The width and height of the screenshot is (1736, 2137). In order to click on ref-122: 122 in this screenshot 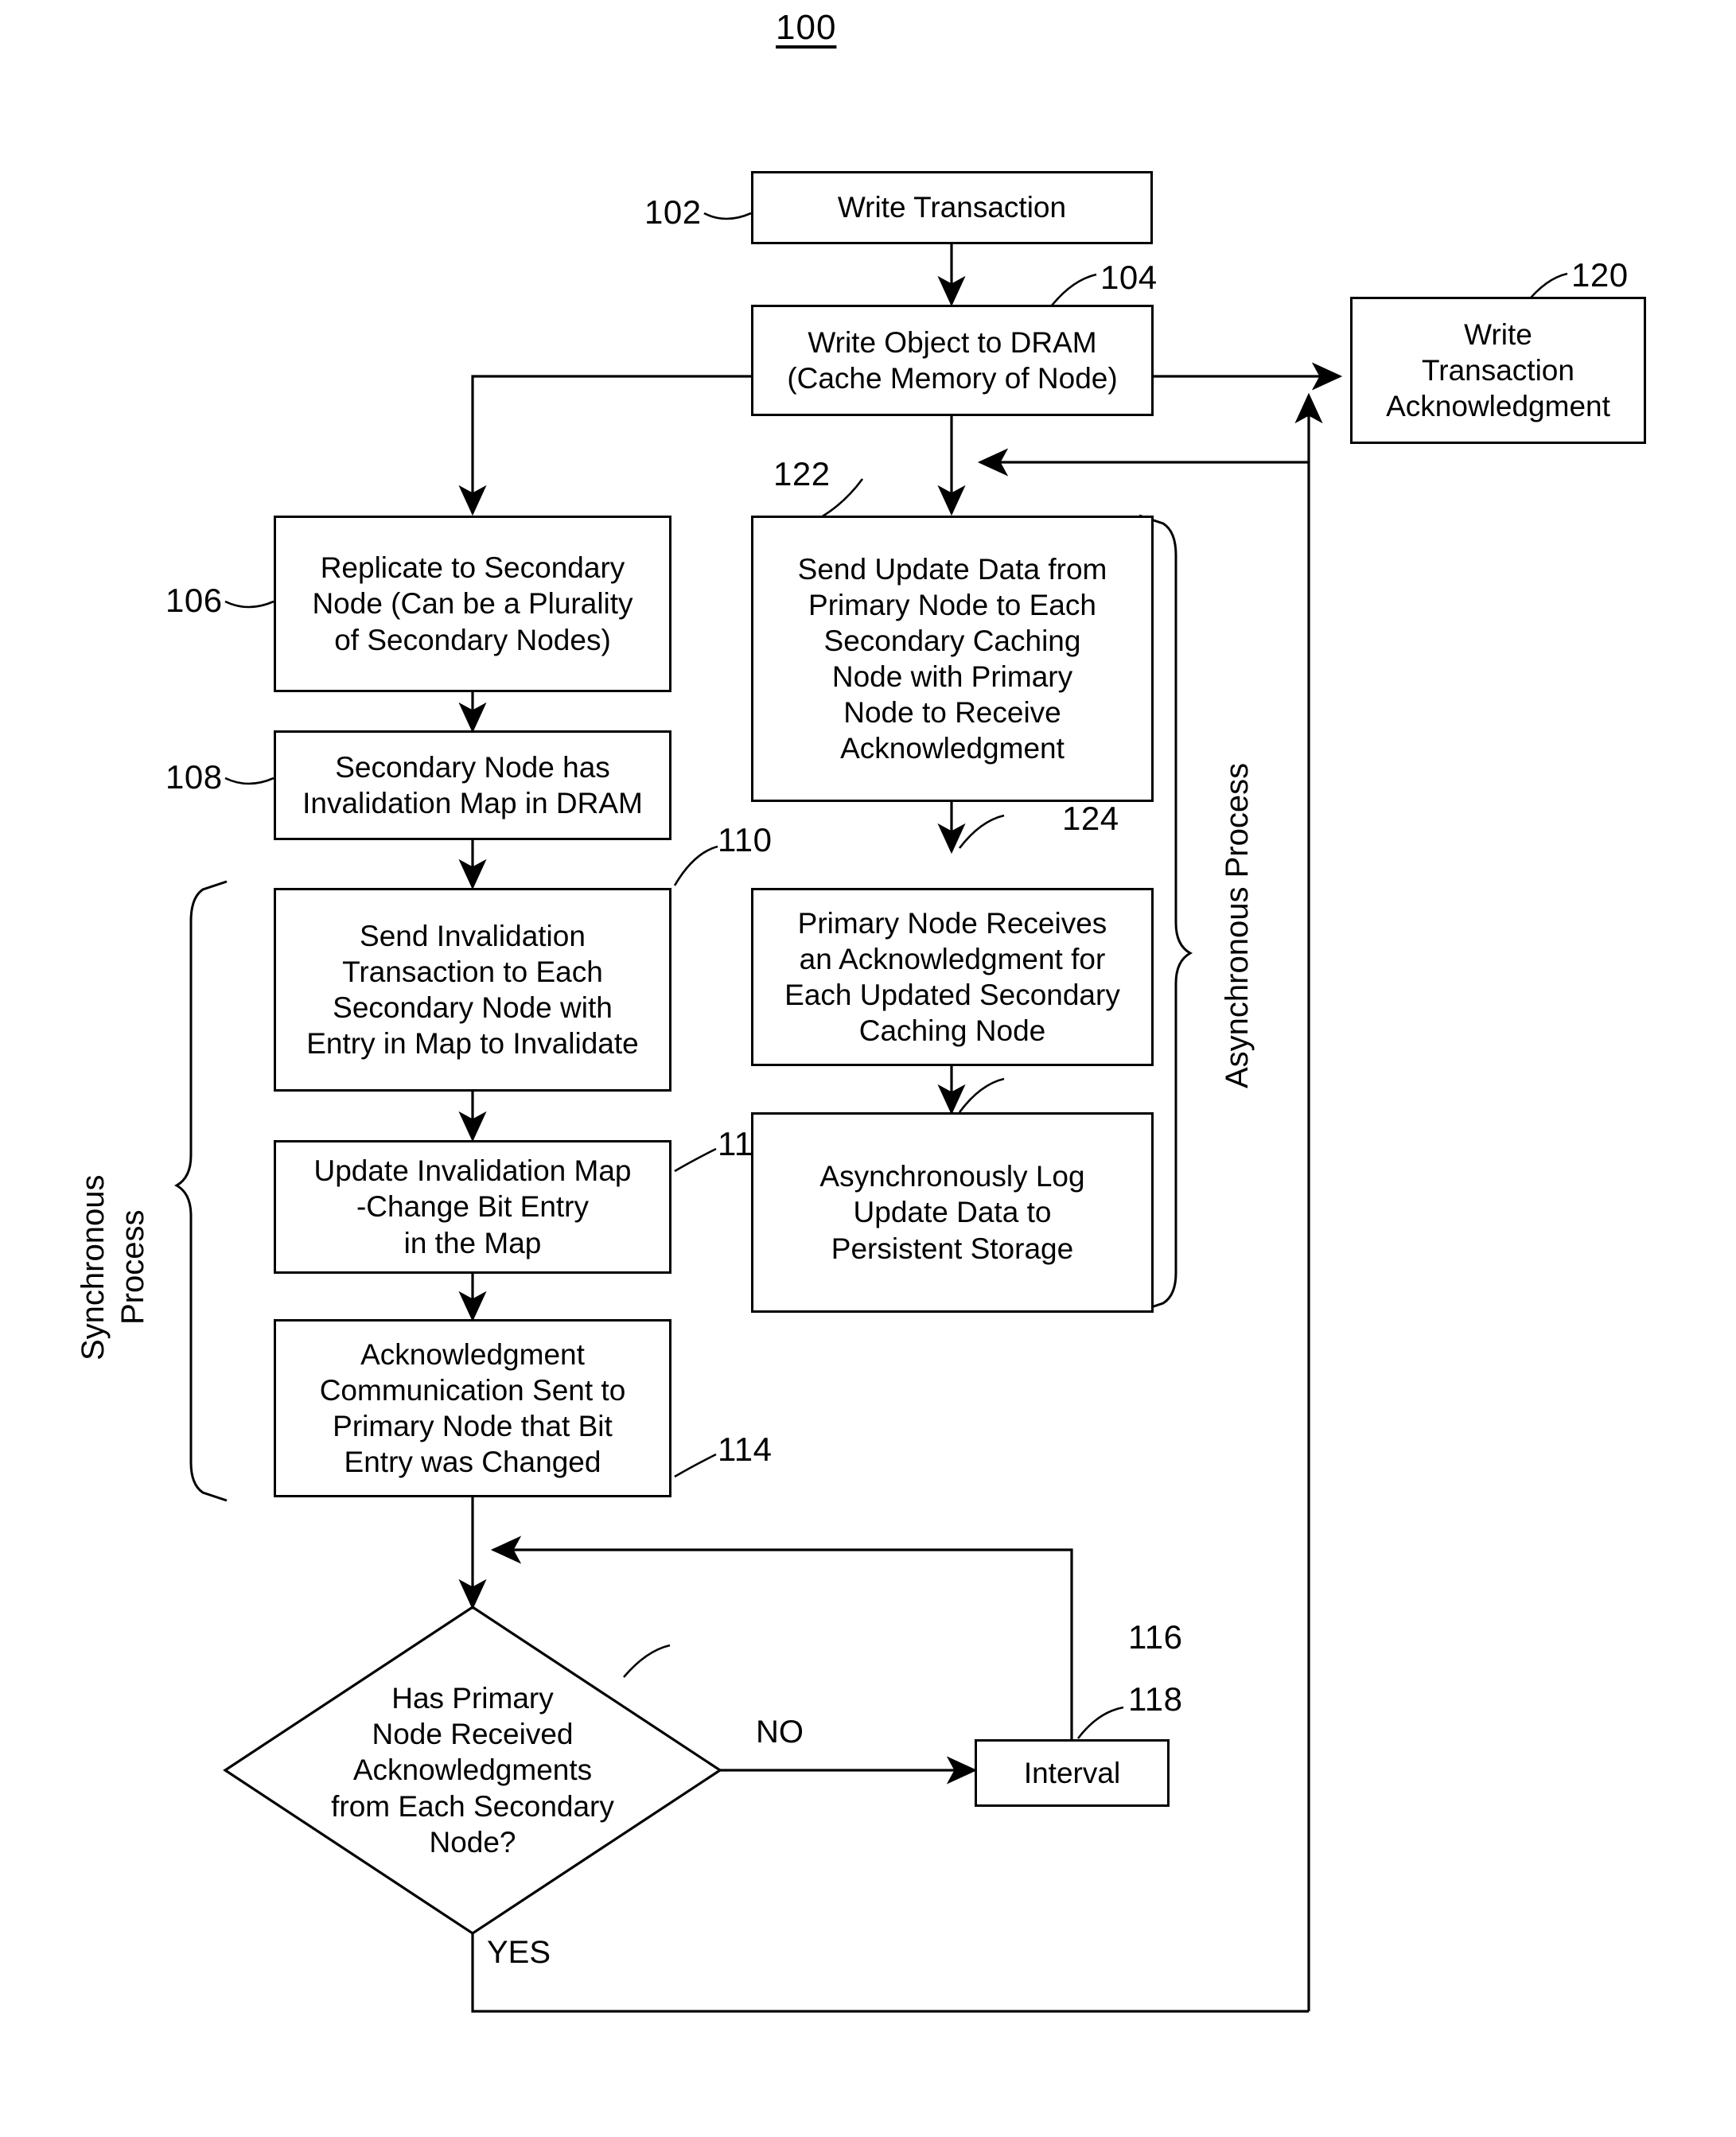, I will do `click(802, 473)`.